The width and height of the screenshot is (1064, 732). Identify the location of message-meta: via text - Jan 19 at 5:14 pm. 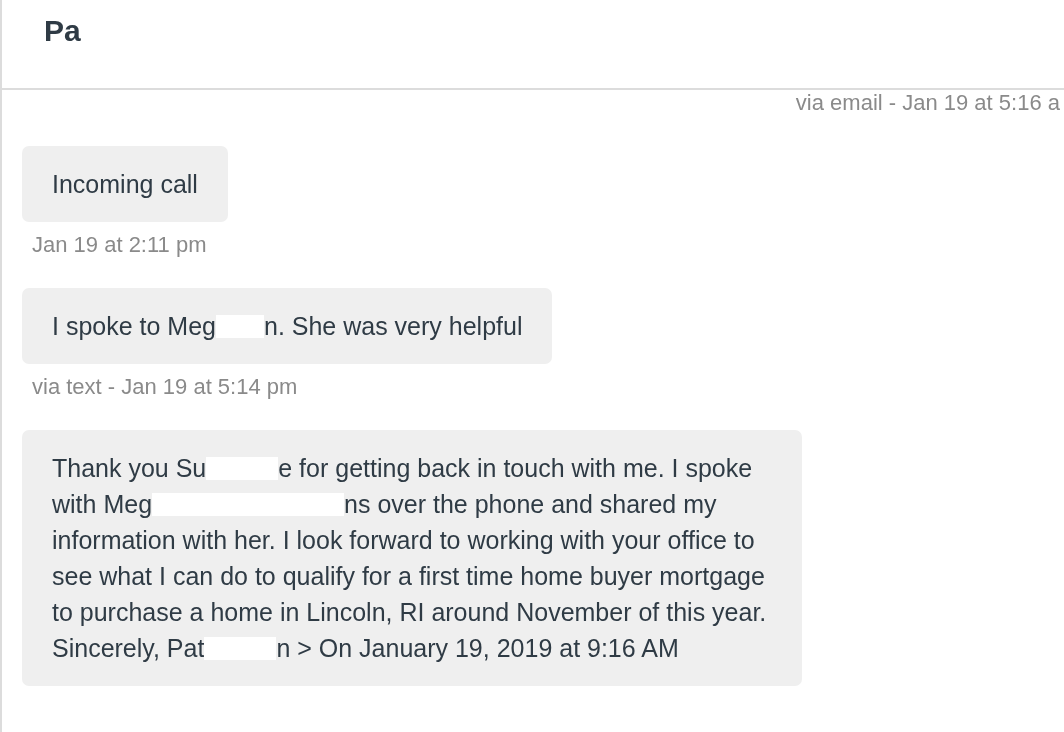
(165, 387).